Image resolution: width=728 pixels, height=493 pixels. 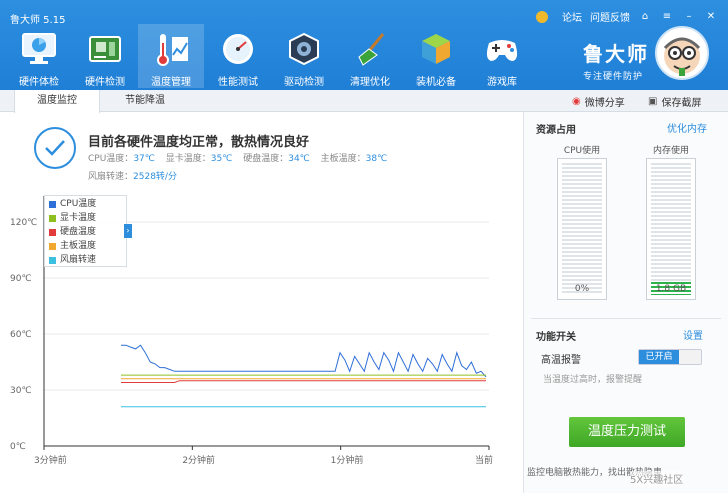 What do you see at coordinates (626, 318) in the screenshot?
I see `divider` at bounding box center [626, 318].